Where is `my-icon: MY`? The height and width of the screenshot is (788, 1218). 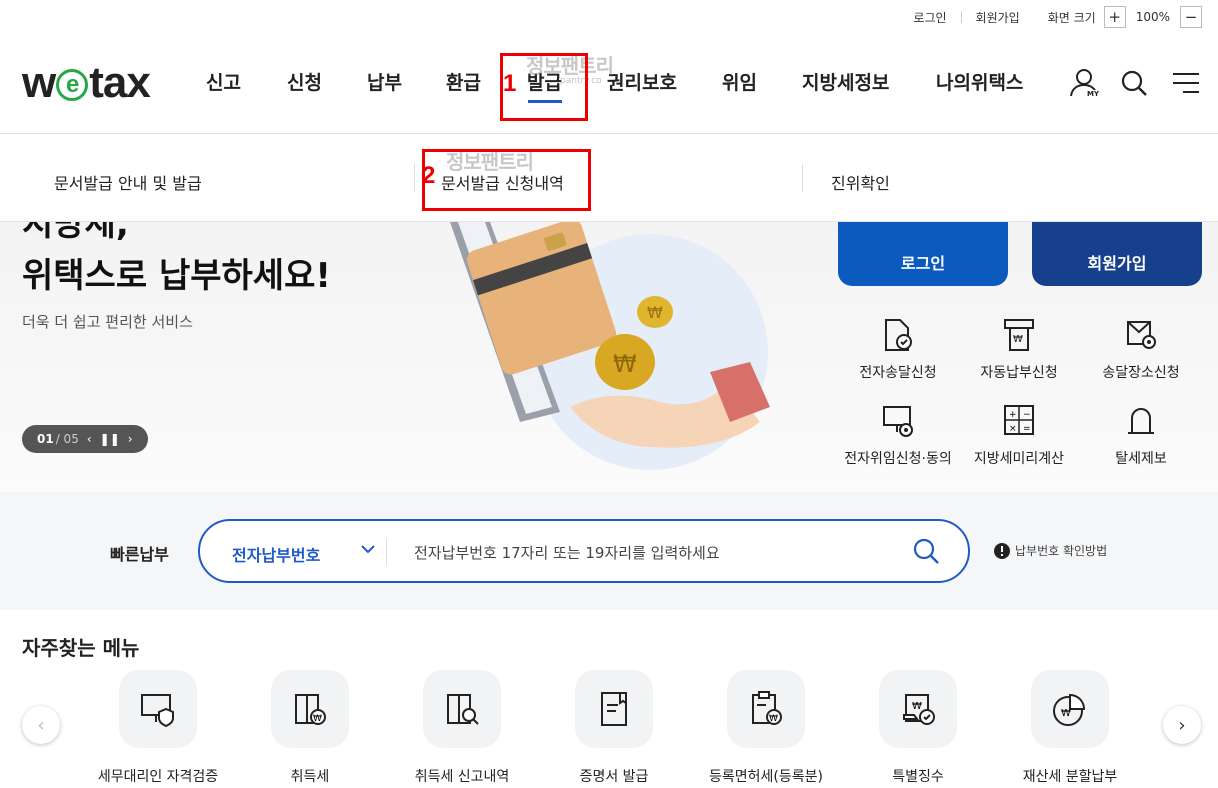 my-icon: MY is located at coordinates (1085, 85).